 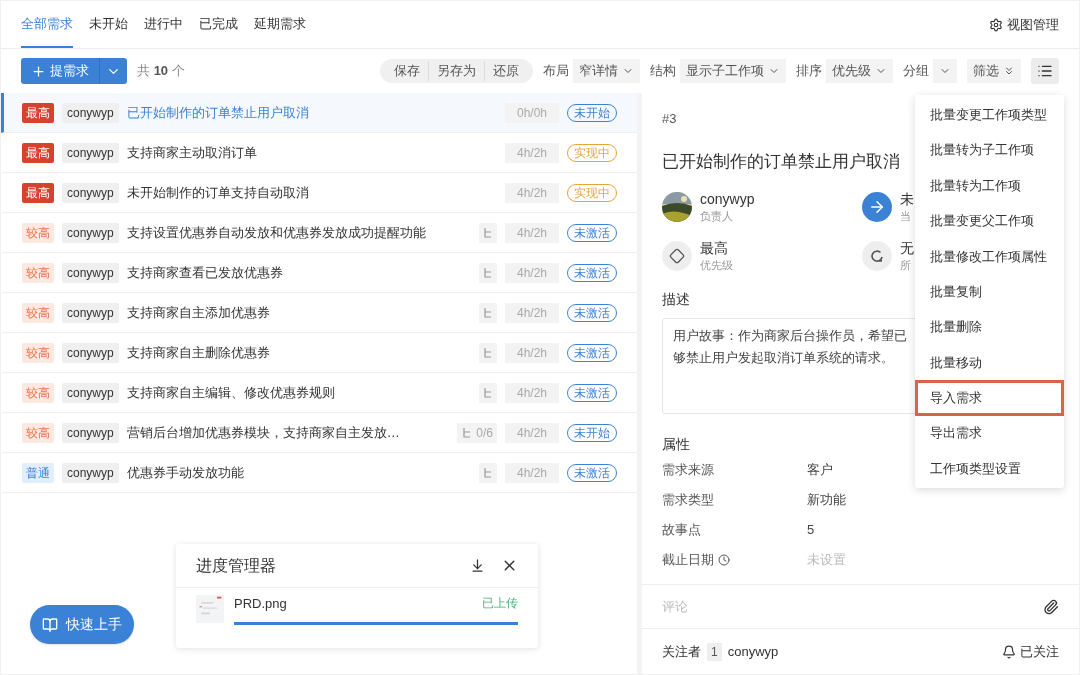 I want to click on list-icon, so click(x=1045, y=71).